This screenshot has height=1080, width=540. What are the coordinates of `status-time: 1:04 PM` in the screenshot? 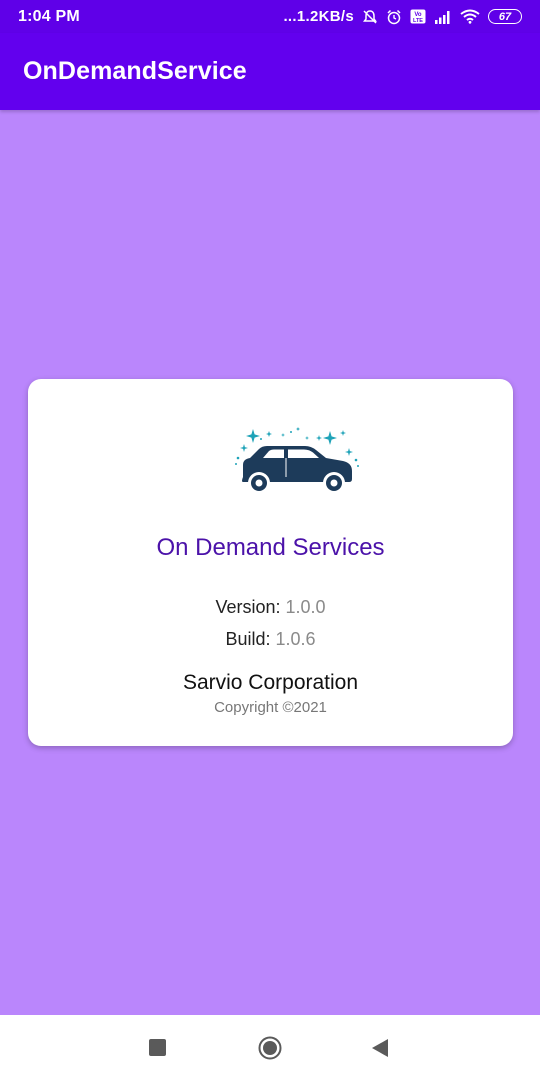 It's located at (49, 16).